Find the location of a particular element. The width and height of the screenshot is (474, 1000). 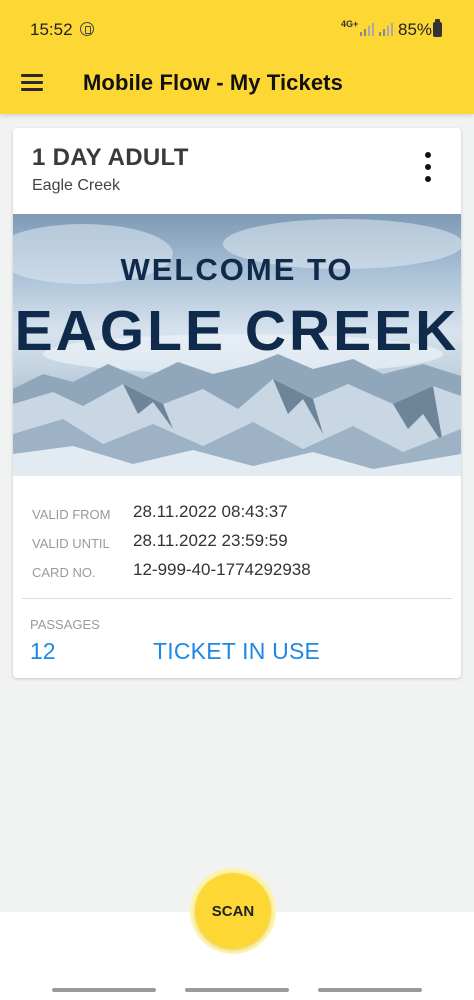

detail-value: 28.11.2022 08:43:37 is located at coordinates (210, 511).